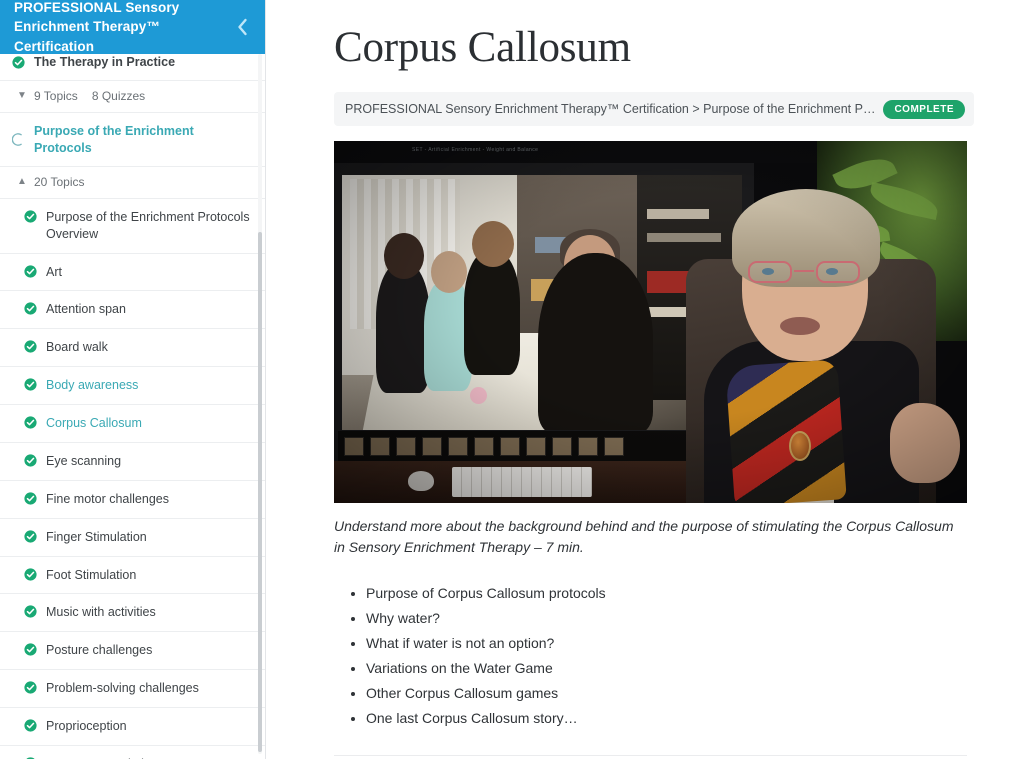 This screenshot has height=759, width=1030. What do you see at coordinates (650, 757) in the screenshot?
I see `lesson-nav: Previous Topic Back to Lesson Next Topic` at bounding box center [650, 757].